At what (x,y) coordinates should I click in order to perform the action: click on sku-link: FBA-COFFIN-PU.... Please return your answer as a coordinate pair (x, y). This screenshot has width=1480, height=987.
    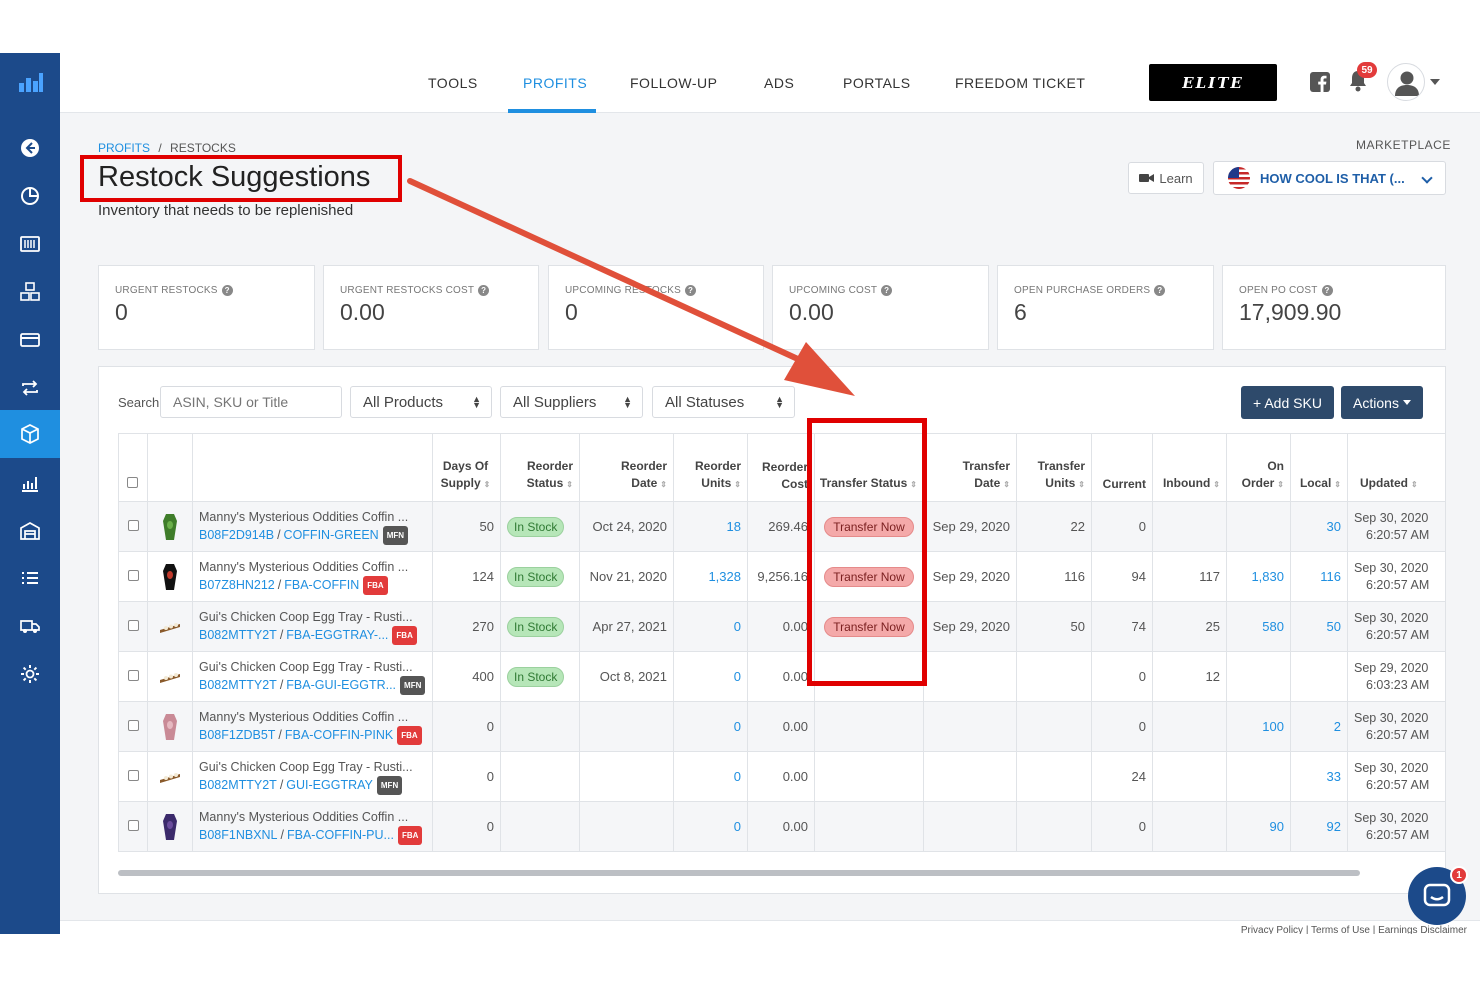
    Looking at the image, I should click on (340, 835).